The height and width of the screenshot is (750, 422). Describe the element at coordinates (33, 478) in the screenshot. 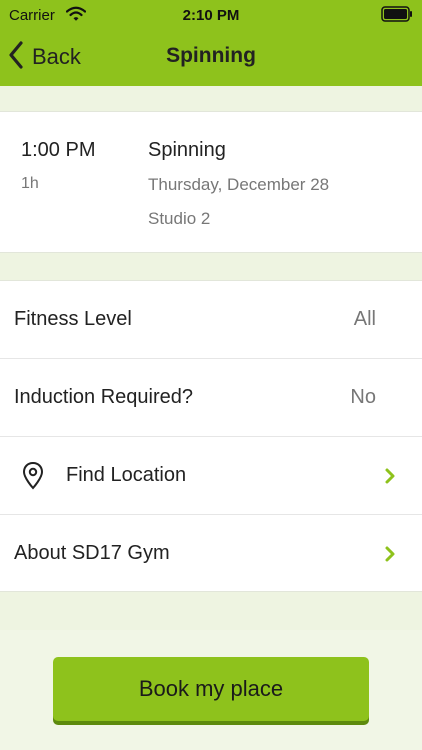

I see `map-pin-icon` at that location.